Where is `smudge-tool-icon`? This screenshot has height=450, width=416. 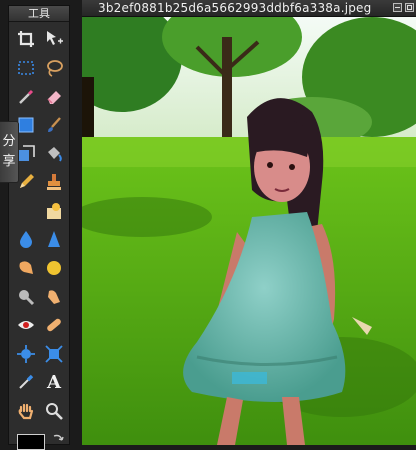
smudge-tool-icon is located at coordinates (54, 211).